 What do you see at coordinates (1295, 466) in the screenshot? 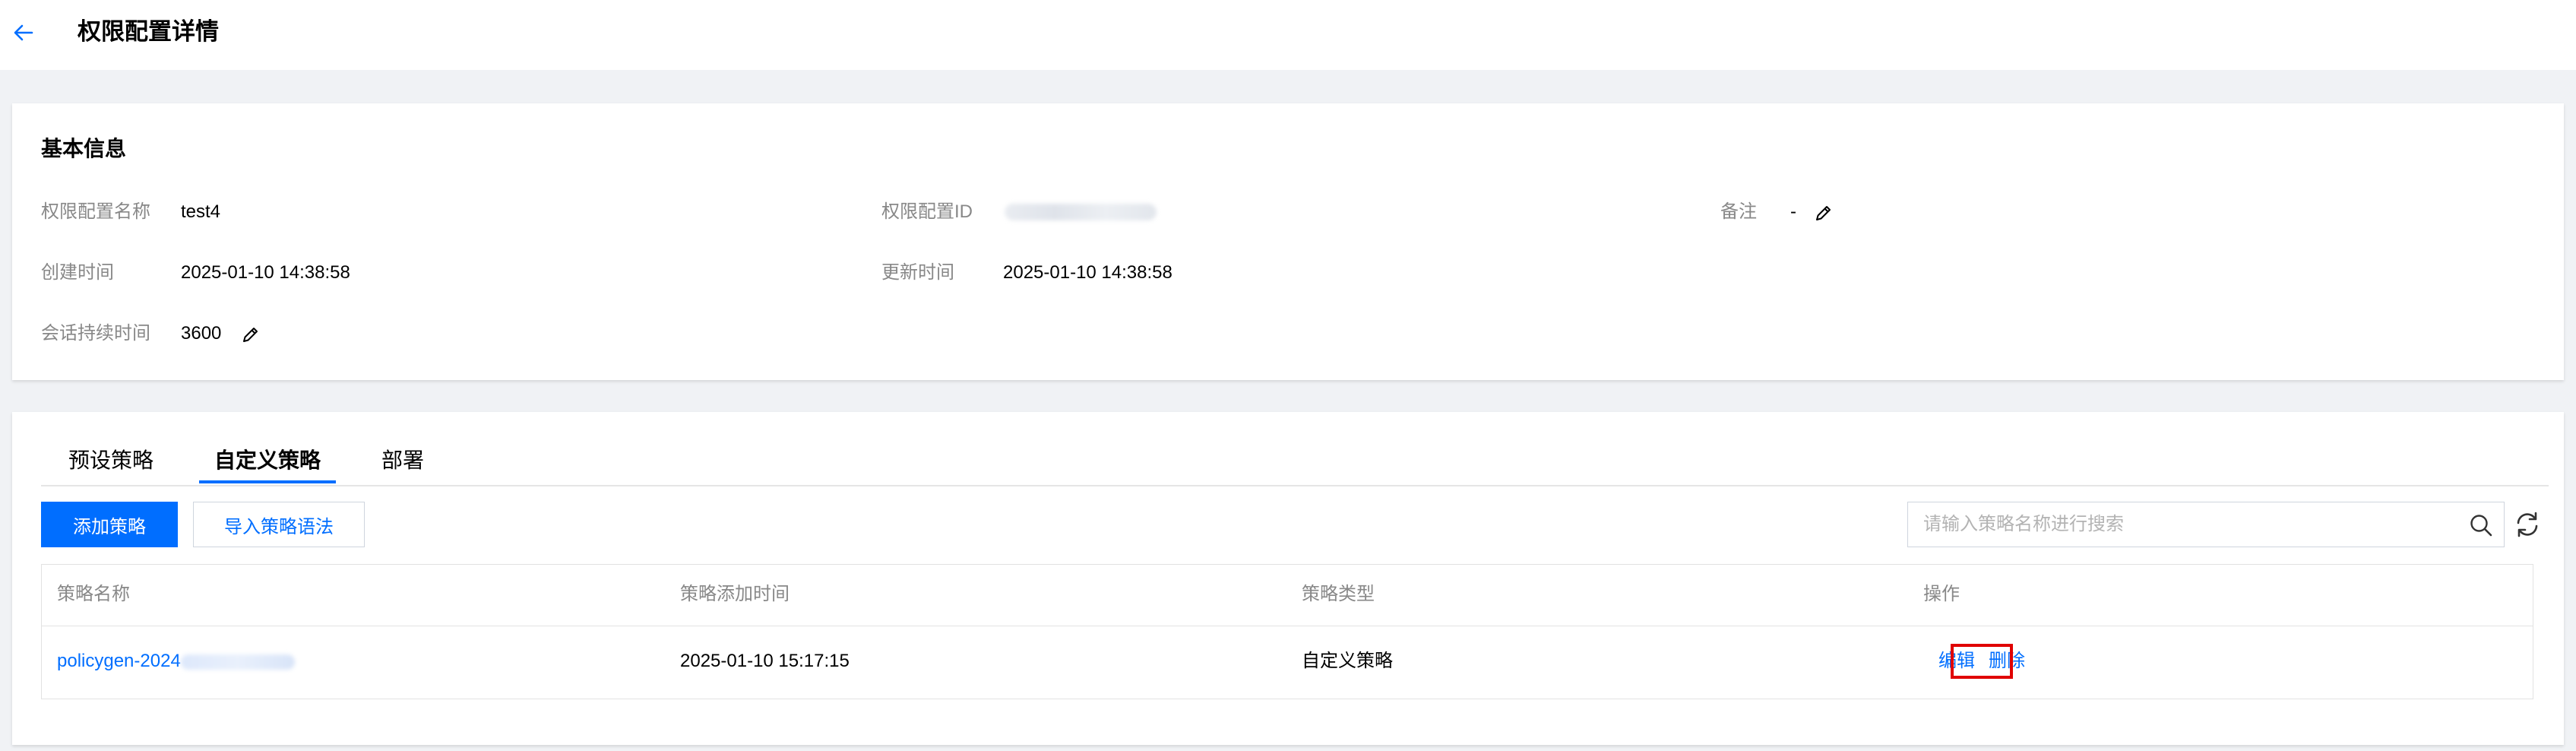
I see `tab-bar: 预设策略 自定义策略 部署` at bounding box center [1295, 466].